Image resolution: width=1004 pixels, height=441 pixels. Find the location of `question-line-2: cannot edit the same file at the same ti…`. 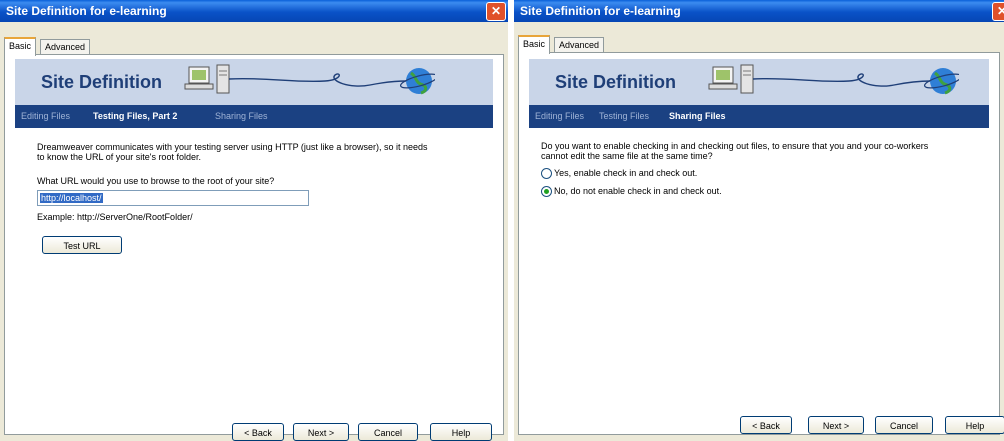

question-line-2: cannot edit the same file at the same ti… is located at coordinates (627, 156).